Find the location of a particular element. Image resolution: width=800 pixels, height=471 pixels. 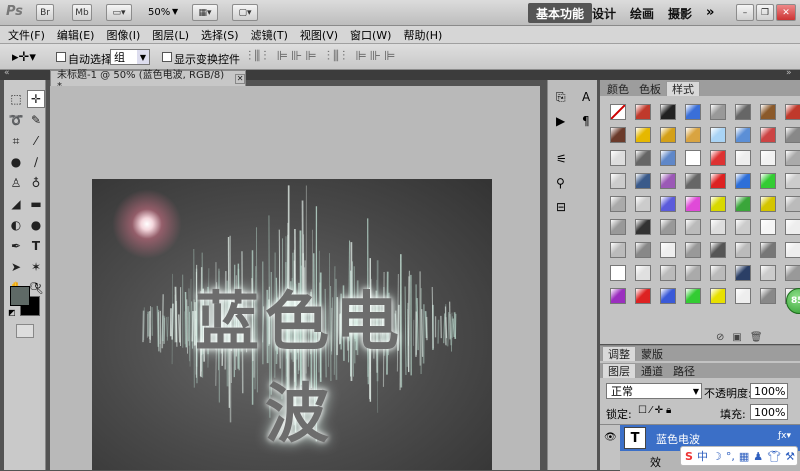

shape-tool-icon: ✶ is located at coordinates (36, 267).